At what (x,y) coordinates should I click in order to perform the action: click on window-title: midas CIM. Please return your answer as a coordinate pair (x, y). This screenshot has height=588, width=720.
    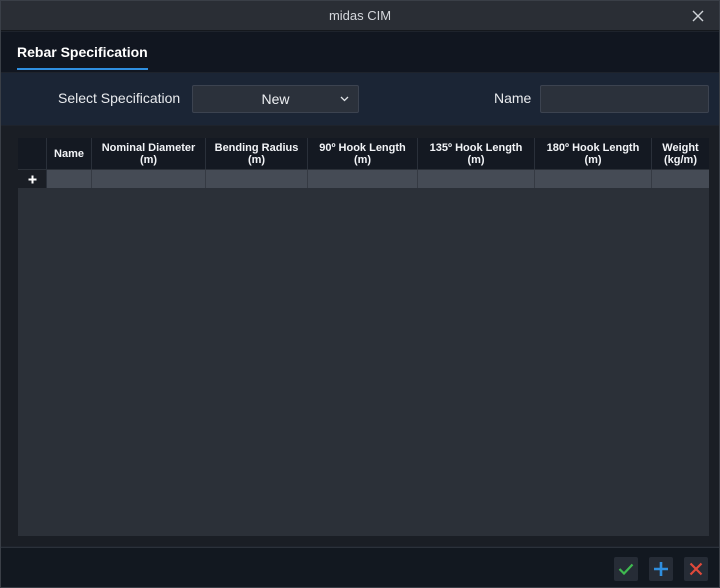
    Looking at the image, I should click on (360, 15).